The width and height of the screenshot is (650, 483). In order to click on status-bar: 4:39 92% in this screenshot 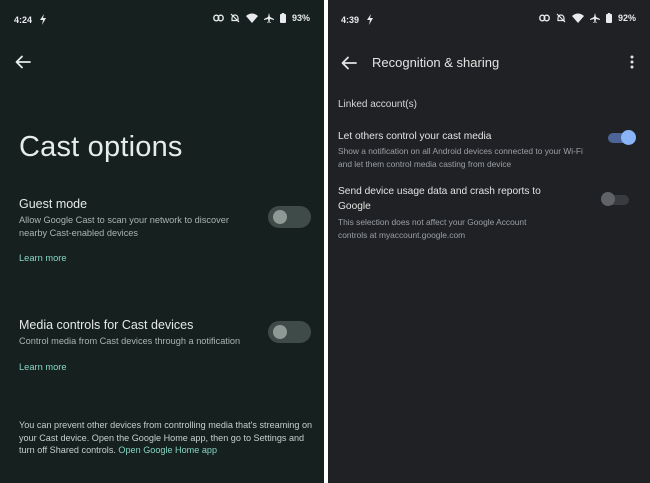, I will do `click(489, 20)`.